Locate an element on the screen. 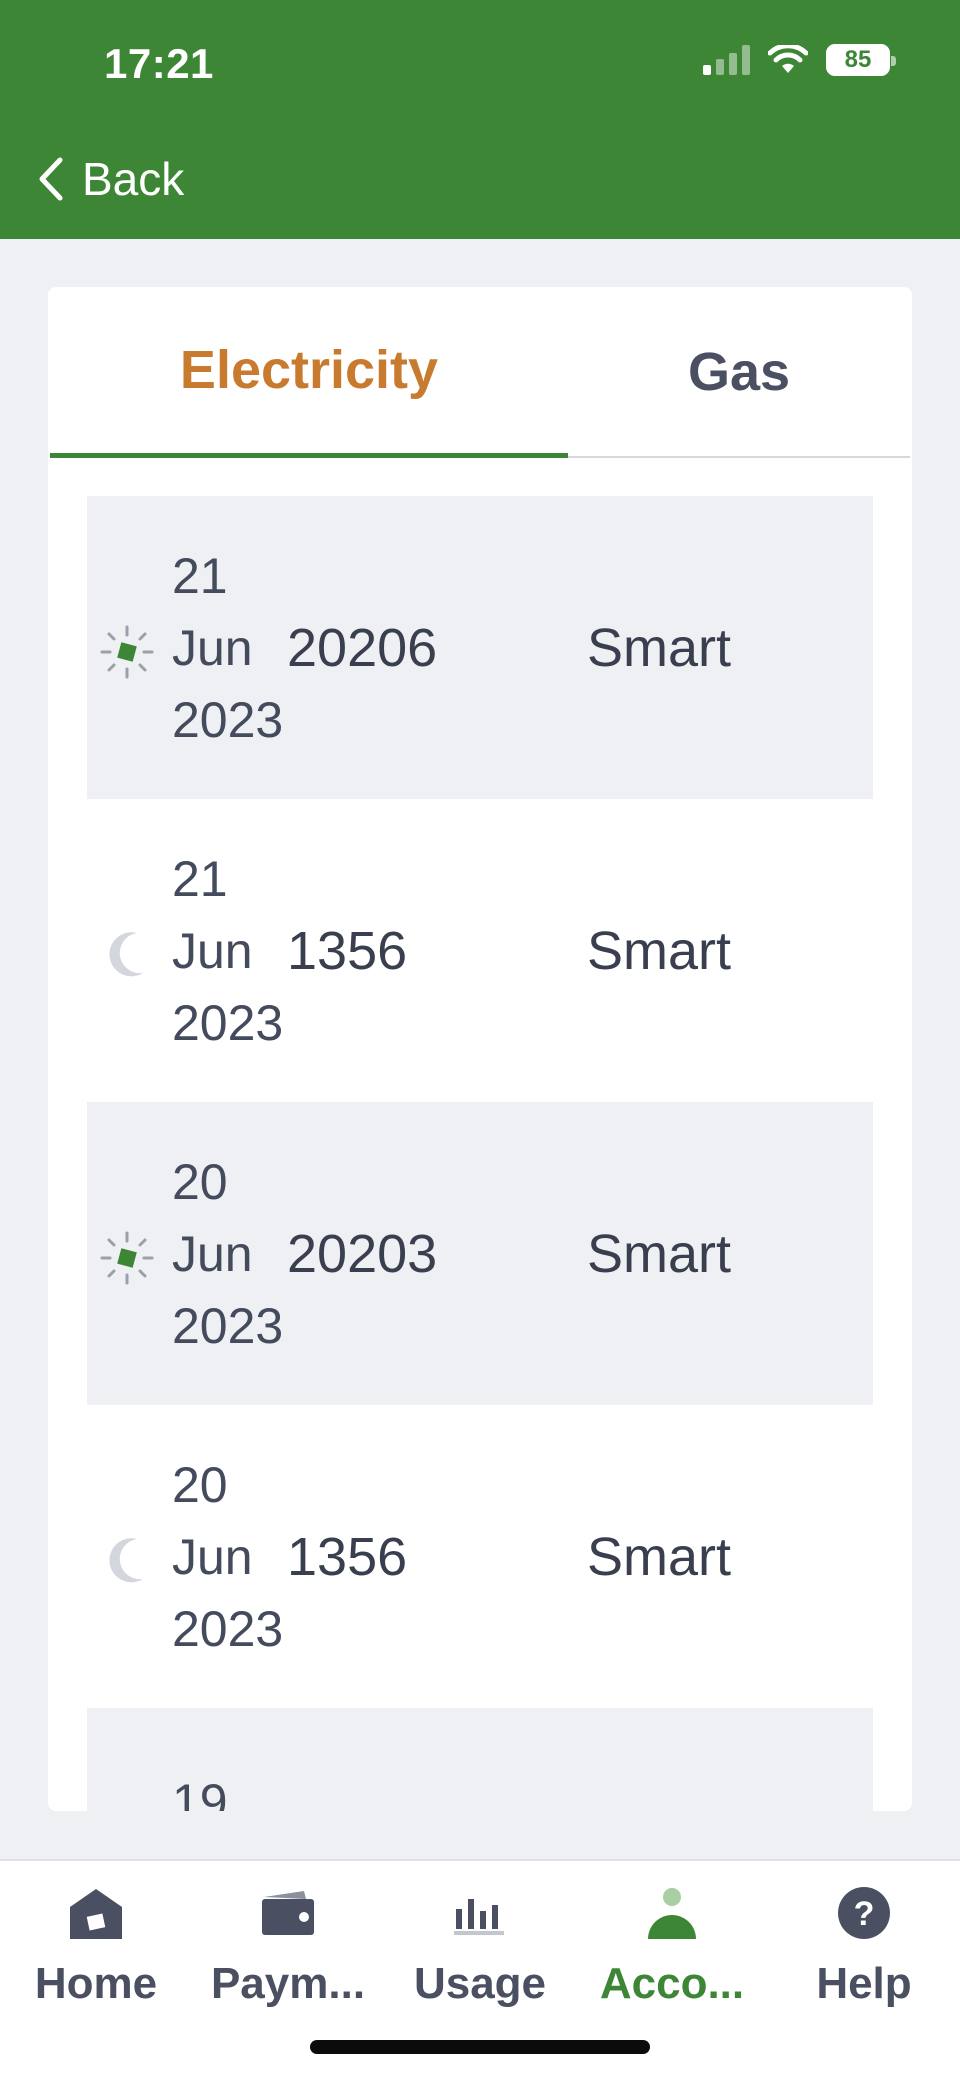 This screenshot has width=960, height=2079. fuel-tabs: Electricity Gas is located at coordinates (480, 372).